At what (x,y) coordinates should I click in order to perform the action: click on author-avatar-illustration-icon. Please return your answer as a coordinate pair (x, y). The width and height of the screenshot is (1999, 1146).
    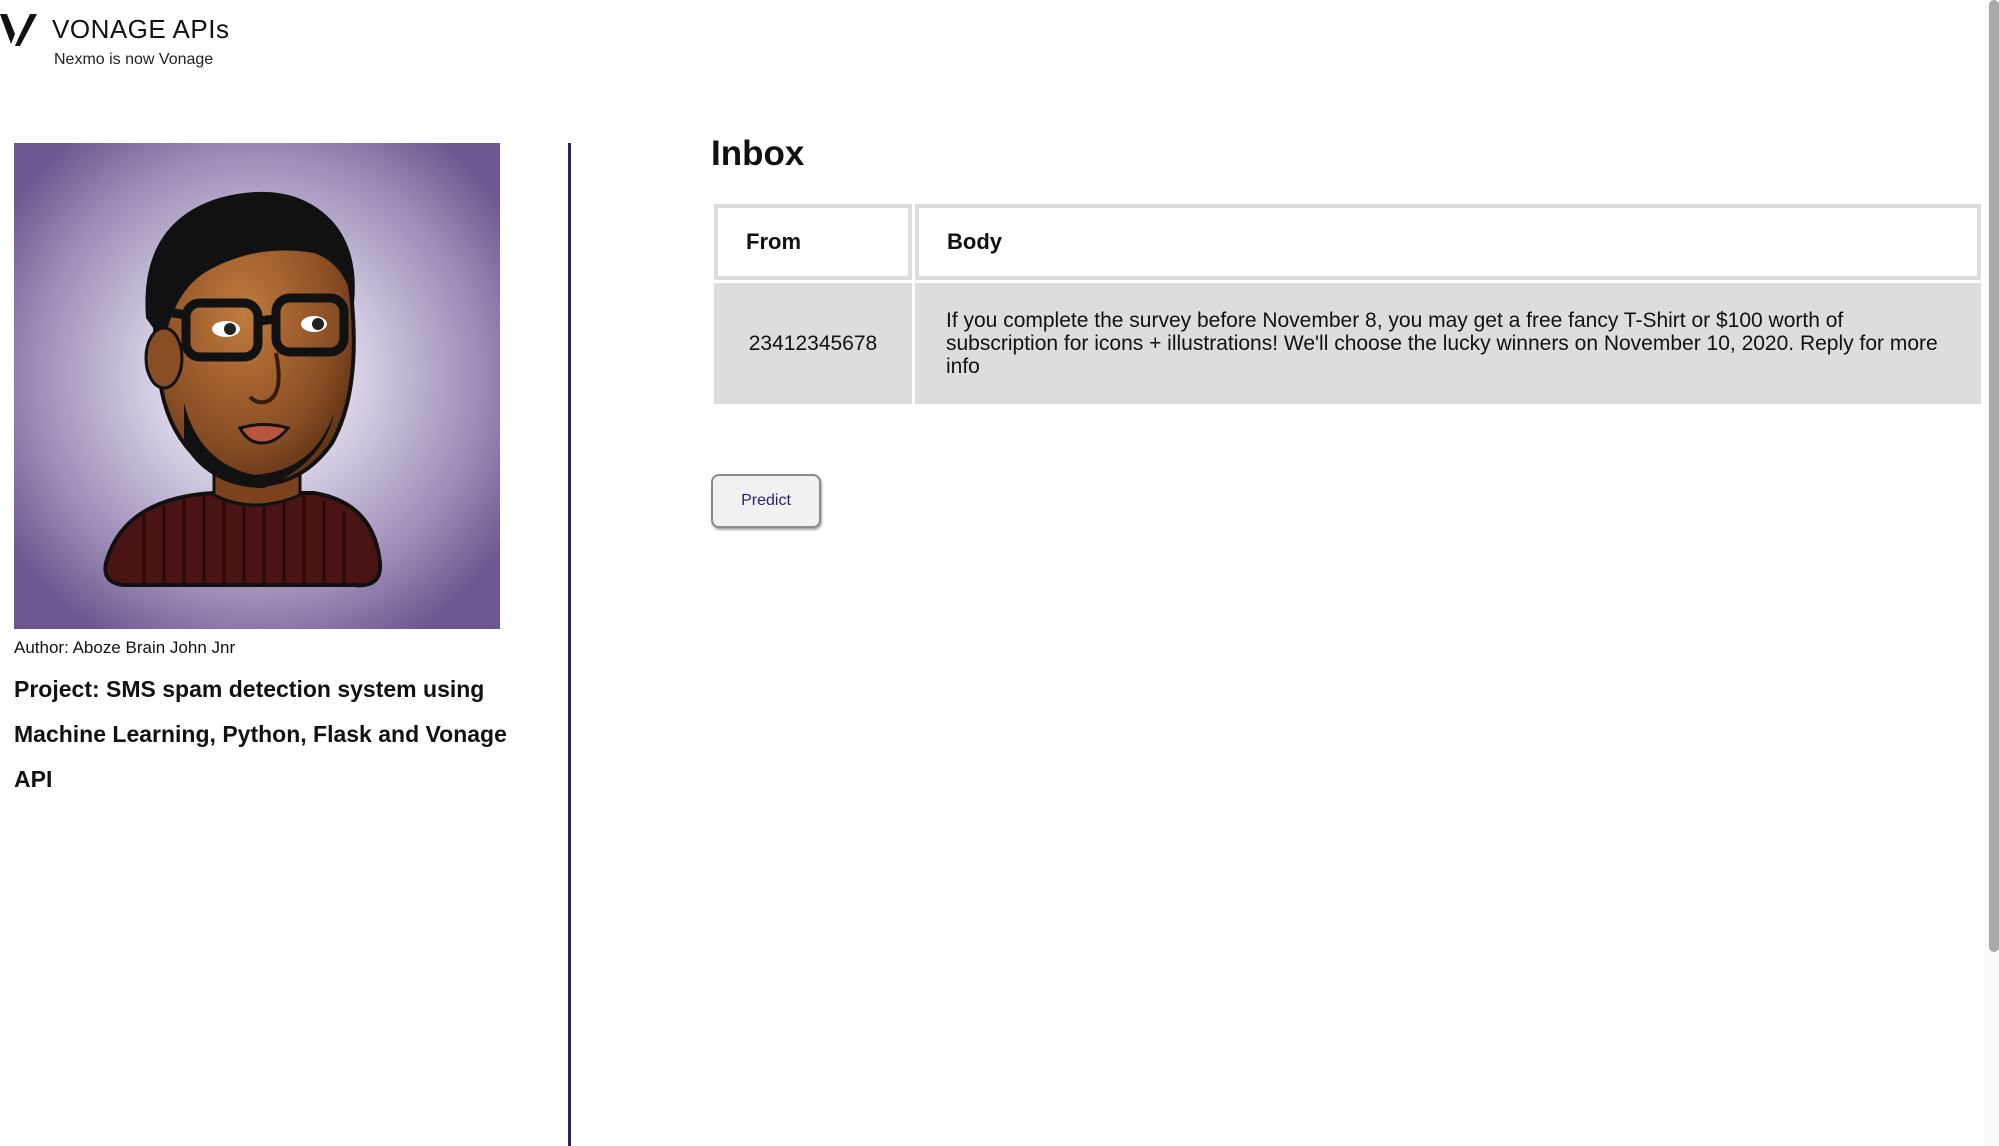
    Looking at the image, I should click on (257, 386).